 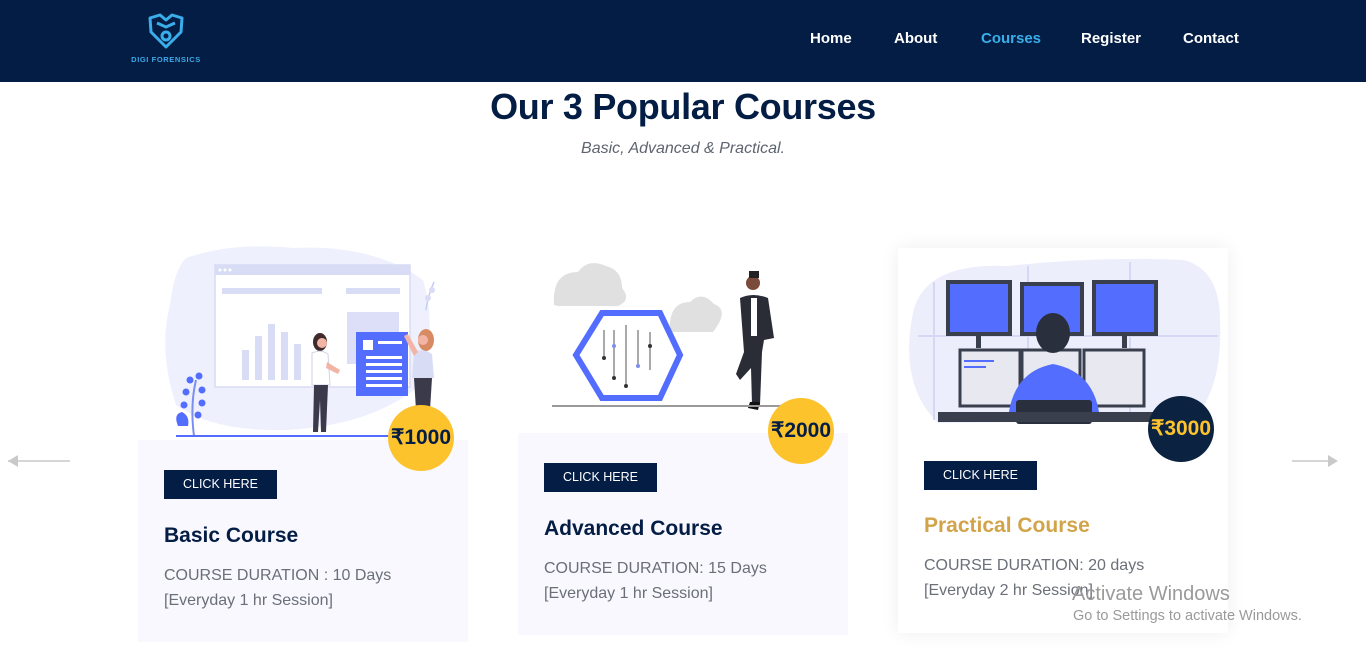 I want to click on course-title: Advanced Course, so click(x=633, y=528).